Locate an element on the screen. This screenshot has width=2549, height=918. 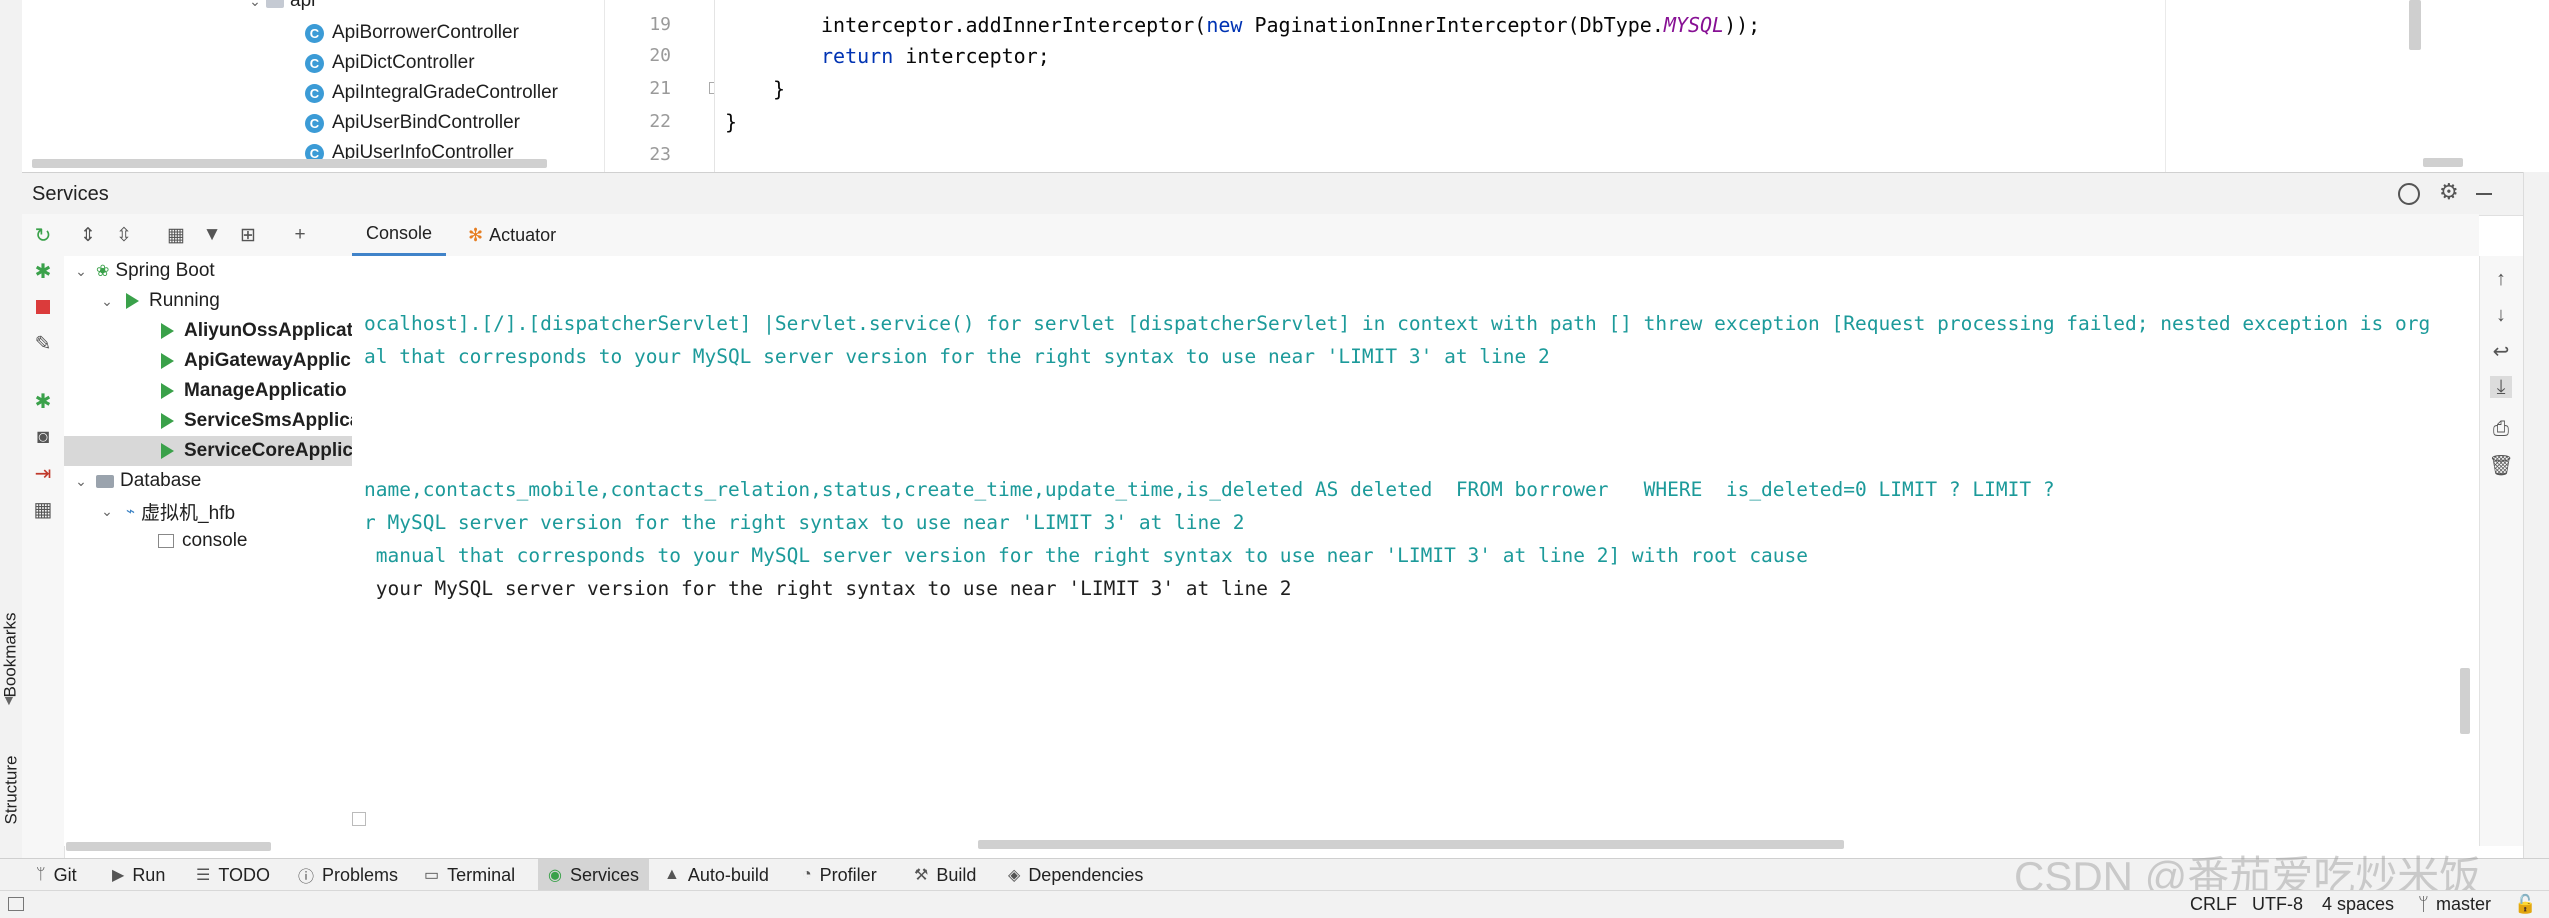
tab-git: ᛘ Git is located at coordinates (56, 875).